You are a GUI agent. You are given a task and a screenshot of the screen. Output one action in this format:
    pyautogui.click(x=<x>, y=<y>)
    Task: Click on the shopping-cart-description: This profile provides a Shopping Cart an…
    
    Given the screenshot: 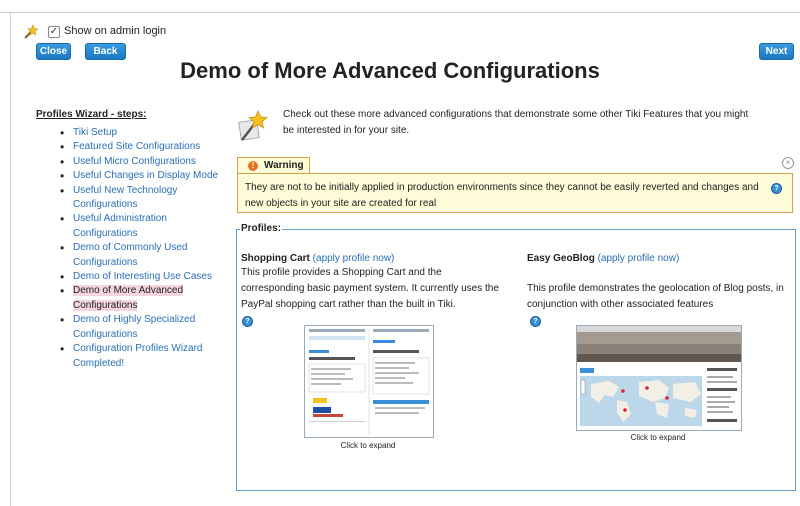 What is the action you would take?
    pyautogui.click(x=370, y=288)
    